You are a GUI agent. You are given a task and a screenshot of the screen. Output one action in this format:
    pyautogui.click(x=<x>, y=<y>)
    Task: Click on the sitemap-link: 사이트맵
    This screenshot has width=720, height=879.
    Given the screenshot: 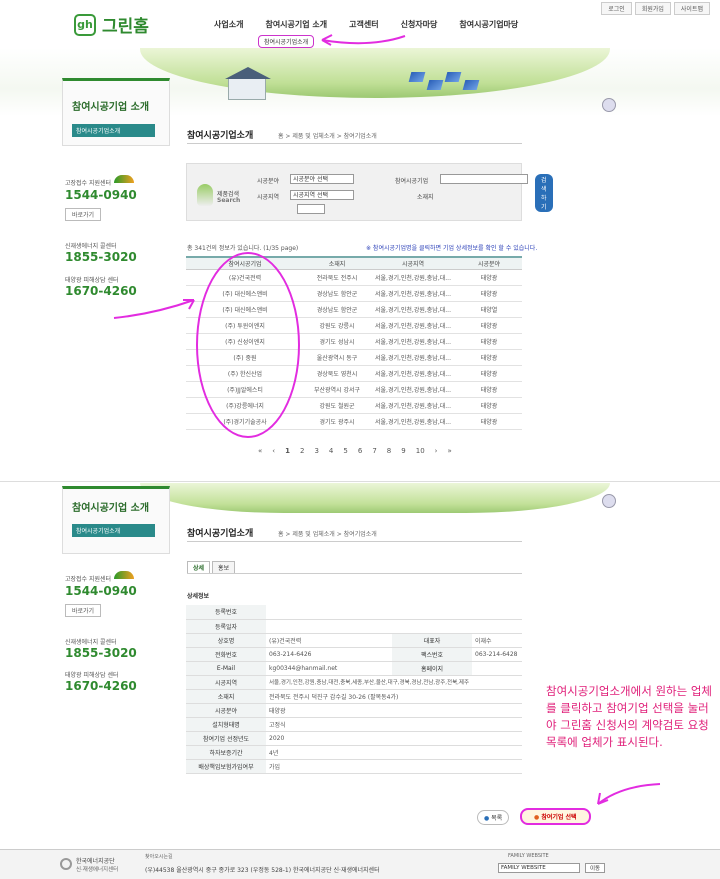 What is the action you would take?
    pyautogui.click(x=691, y=8)
    